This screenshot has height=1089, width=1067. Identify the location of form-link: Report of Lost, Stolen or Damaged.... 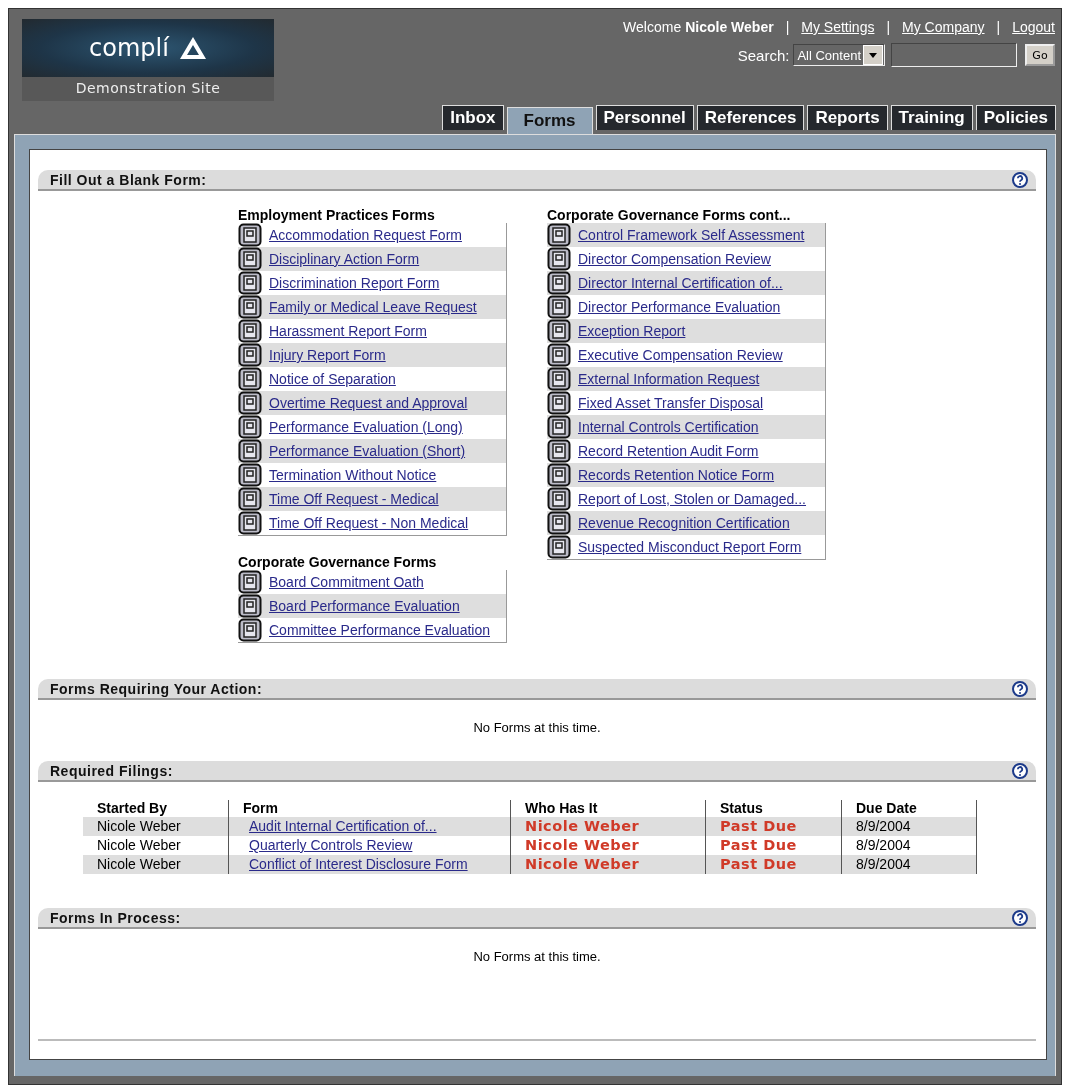
(692, 499).